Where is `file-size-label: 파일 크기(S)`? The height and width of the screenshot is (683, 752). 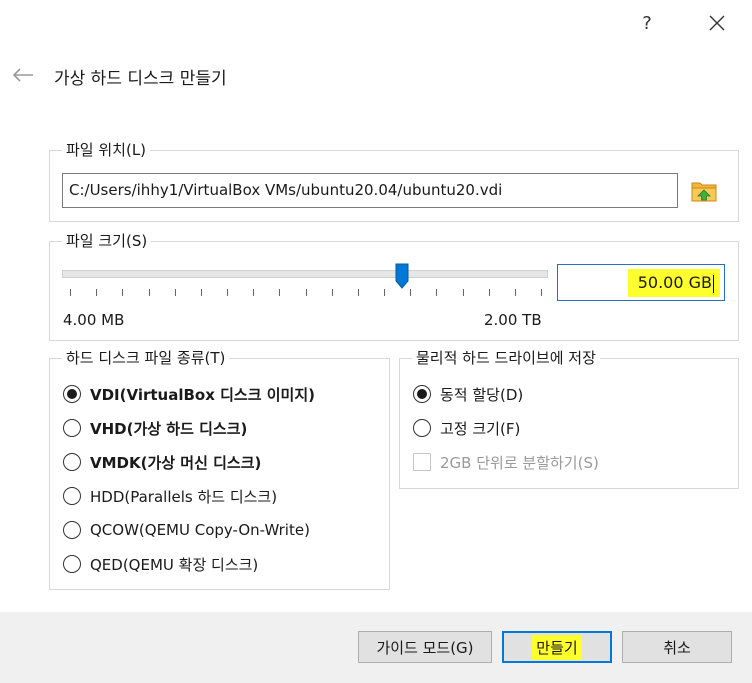
file-size-label: 파일 크기(S) is located at coordinates (107, 241).